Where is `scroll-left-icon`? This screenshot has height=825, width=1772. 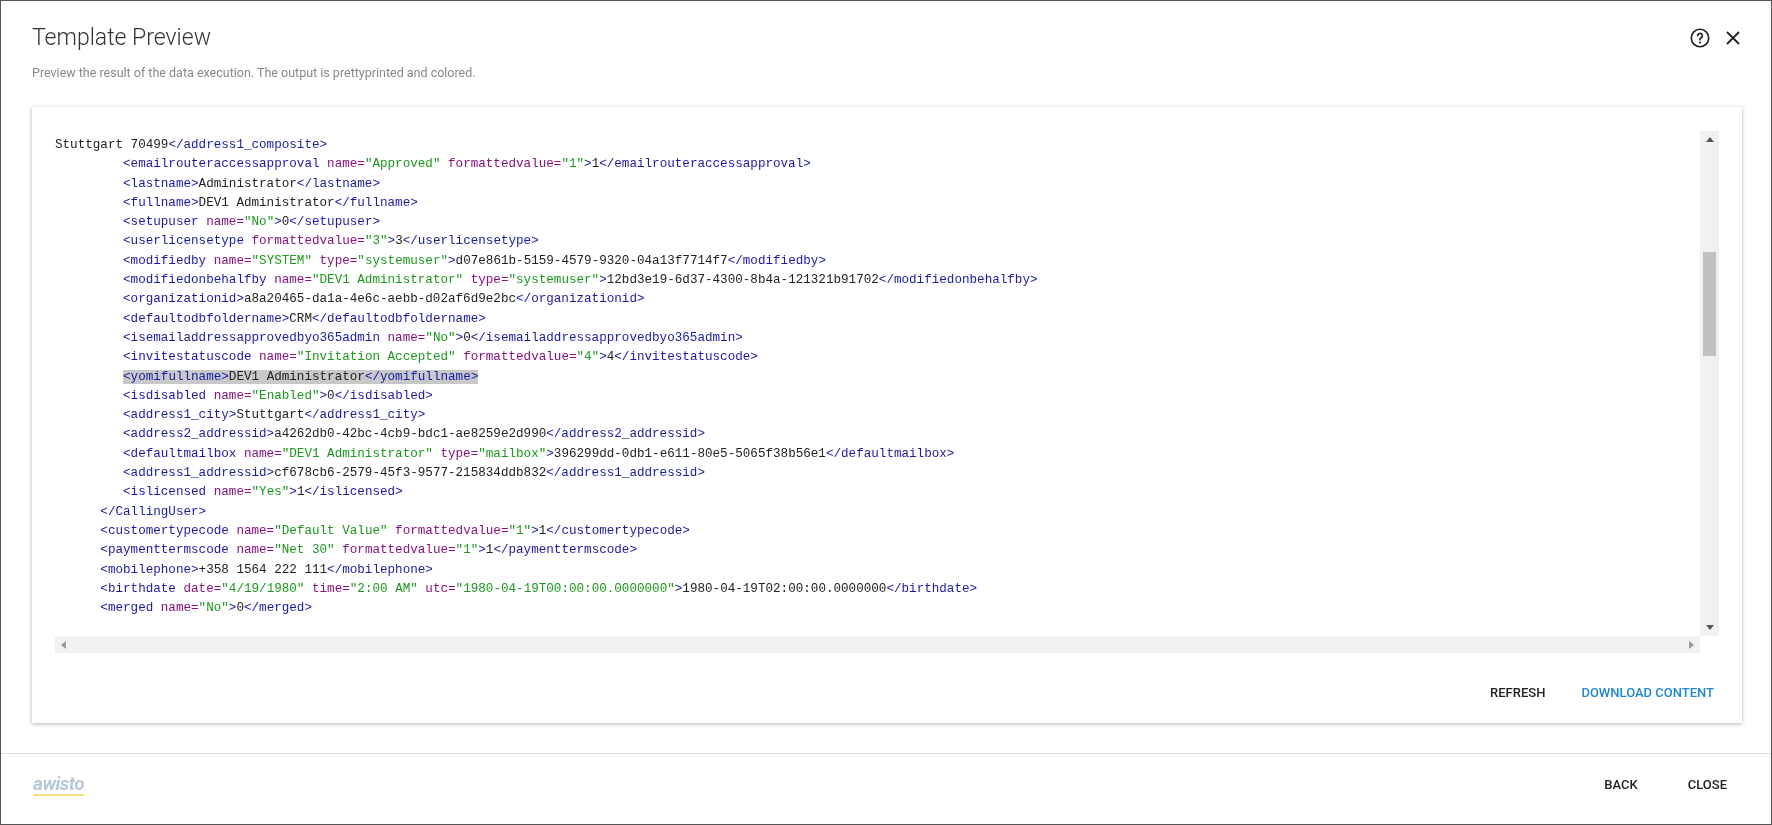
scroll-left-icon is located at coordinates (63, 644).